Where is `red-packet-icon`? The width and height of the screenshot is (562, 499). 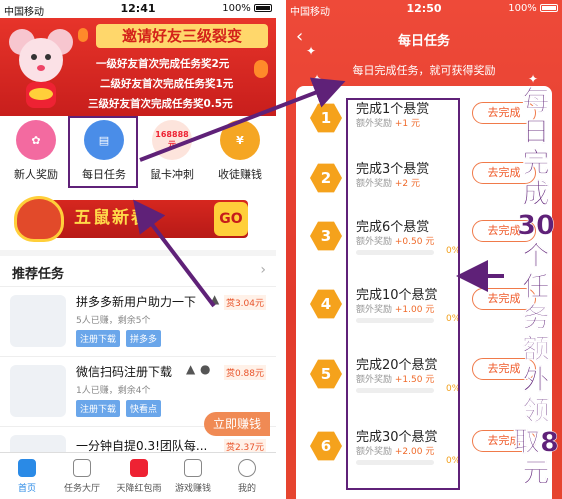
red-packet-icon is located at coordinates (139, 468).